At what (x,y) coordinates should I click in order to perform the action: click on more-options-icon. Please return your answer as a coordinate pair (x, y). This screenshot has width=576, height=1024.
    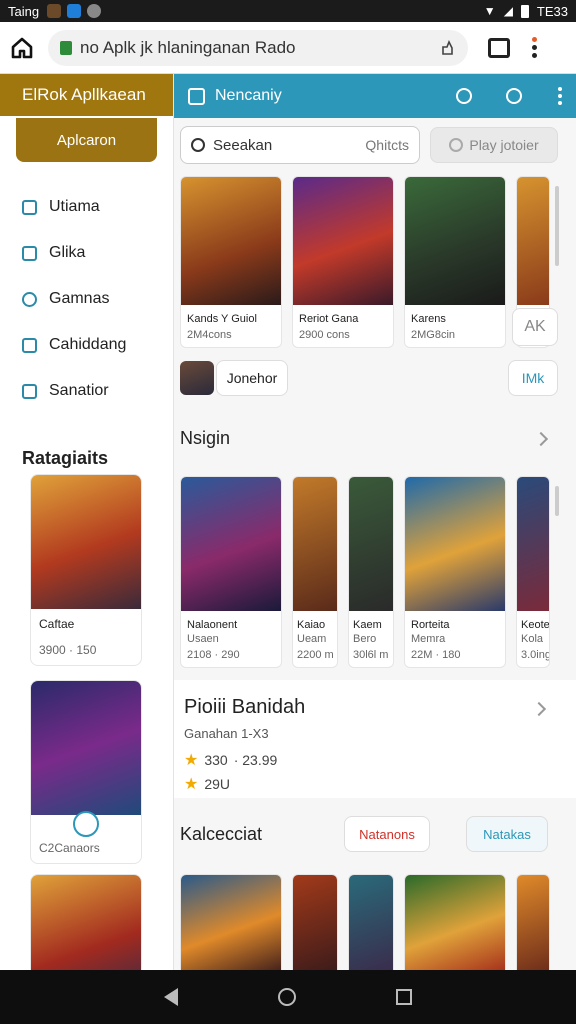
    Looking at the image, I should click on (560, 96).